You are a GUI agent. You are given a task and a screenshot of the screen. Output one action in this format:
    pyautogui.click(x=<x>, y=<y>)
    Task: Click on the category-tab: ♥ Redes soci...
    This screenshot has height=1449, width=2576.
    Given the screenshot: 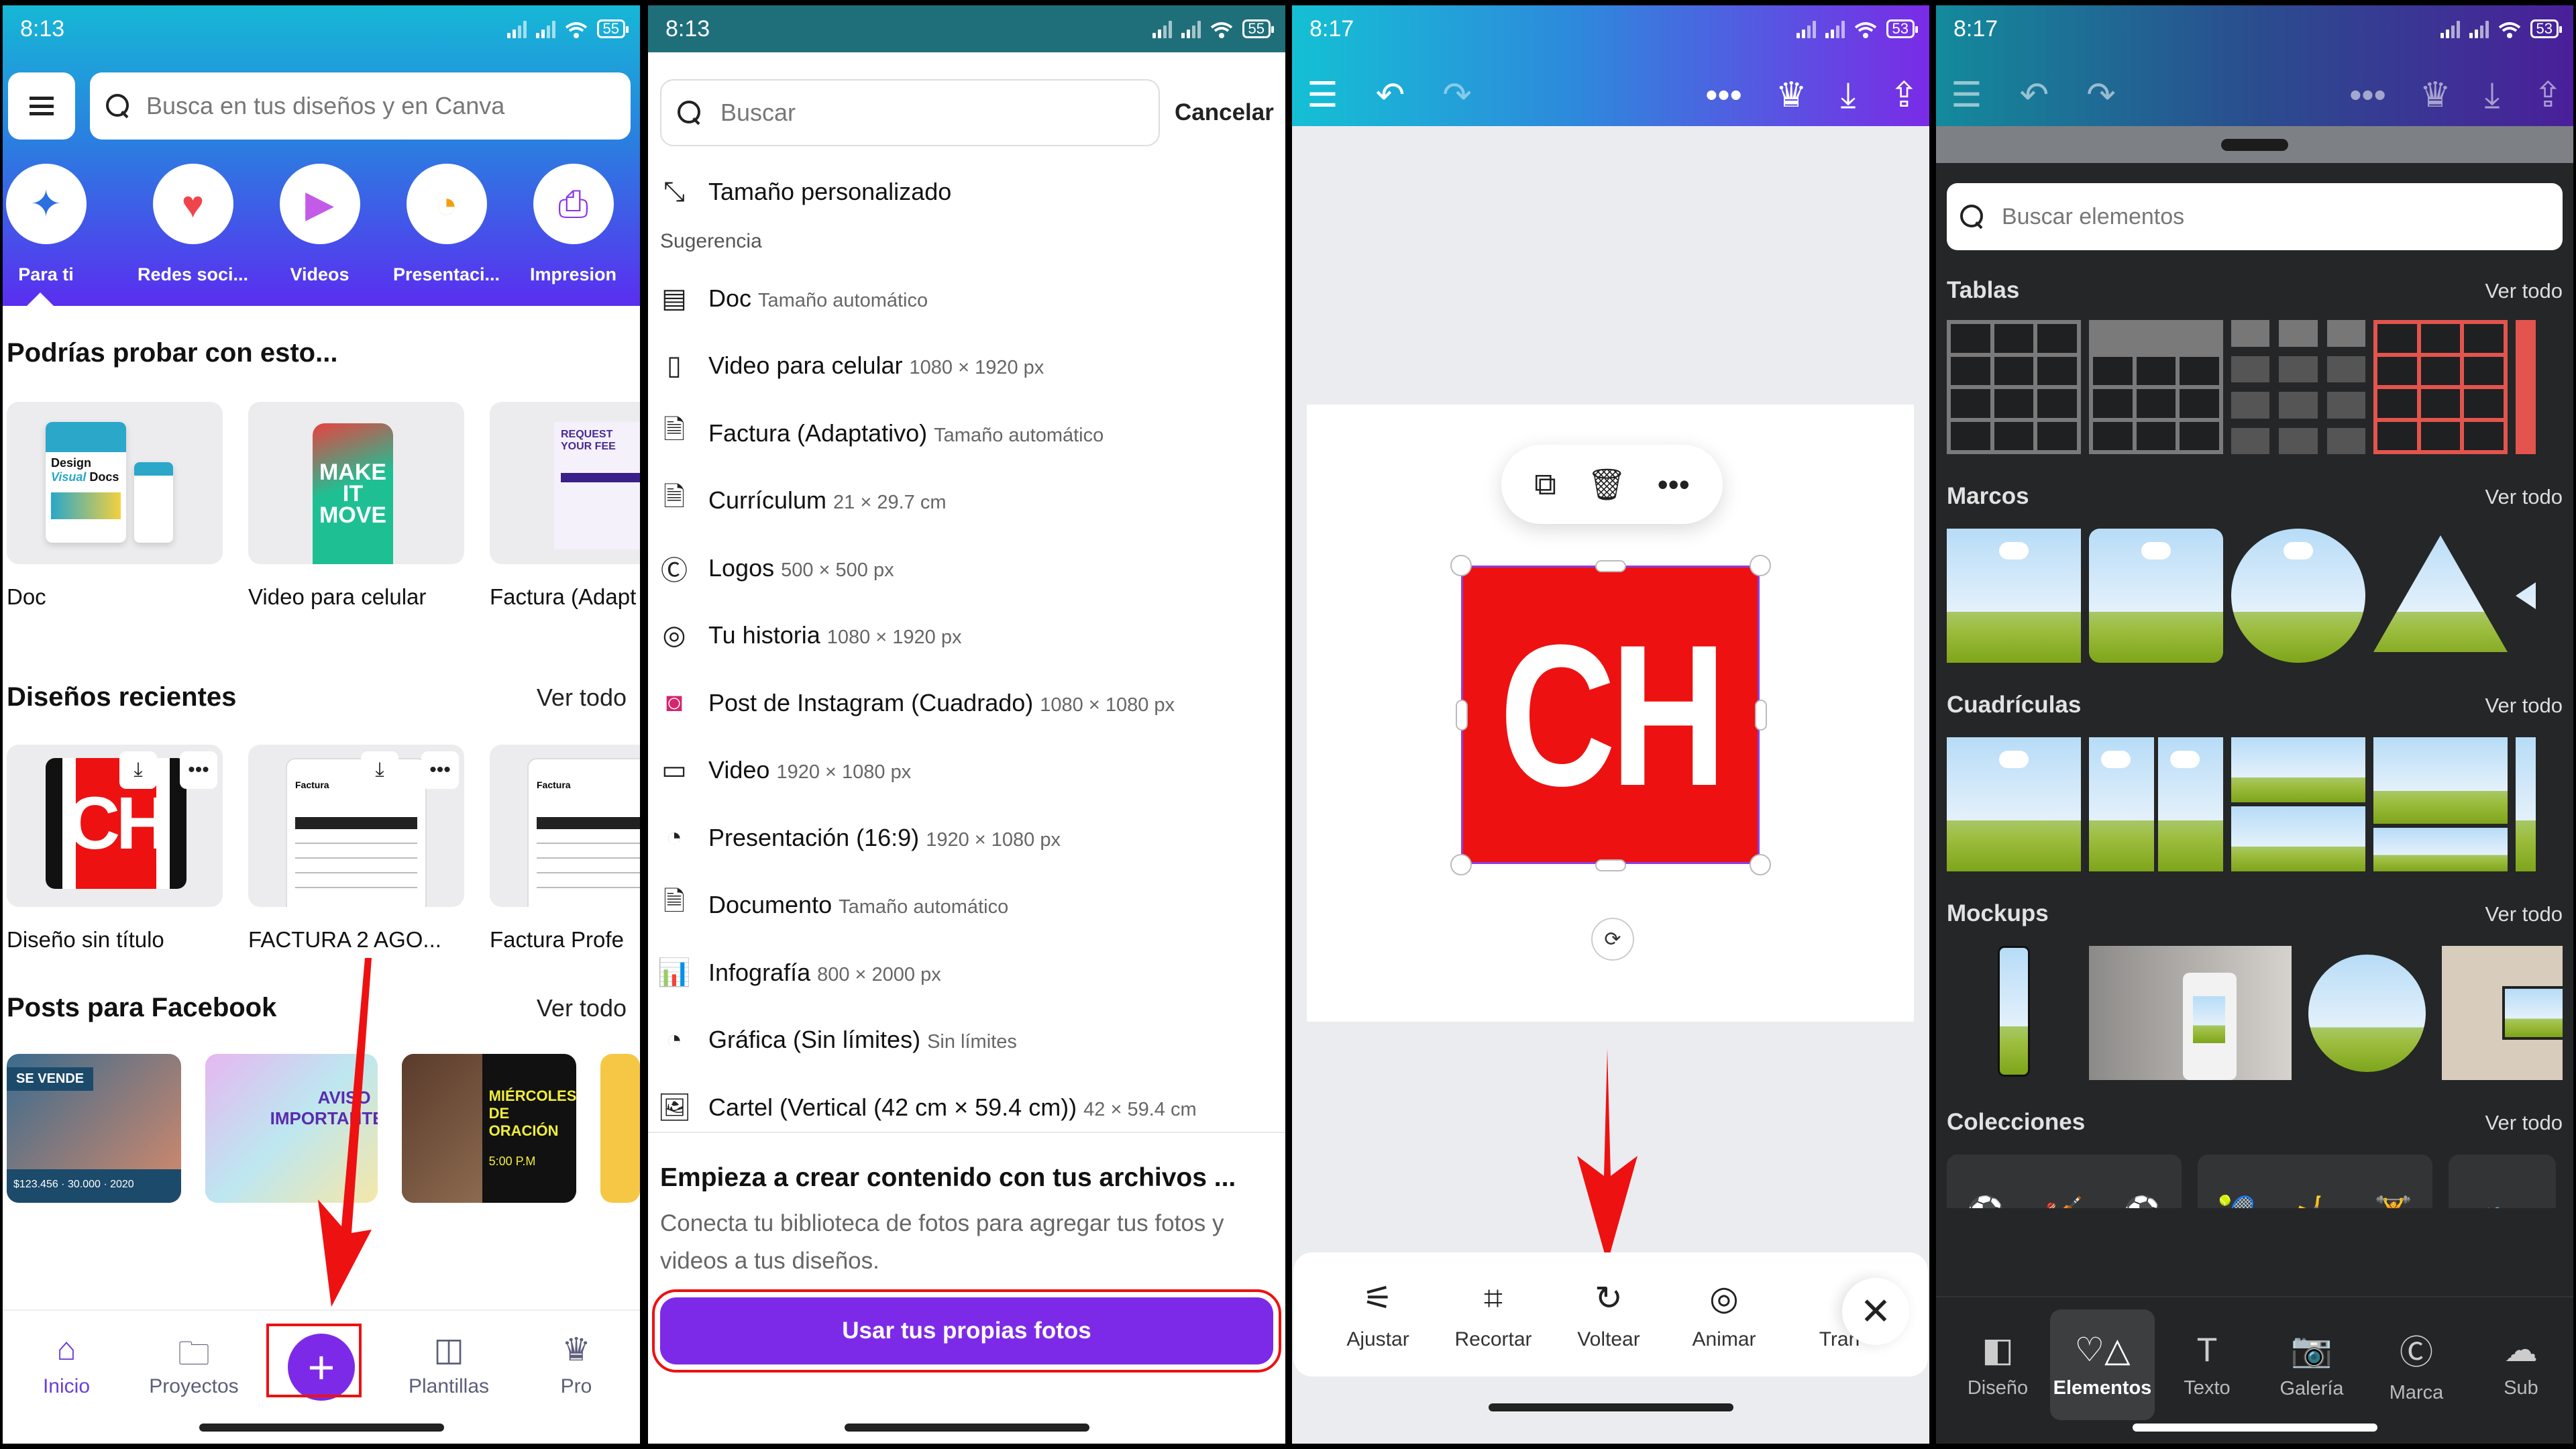 What is the action you would take?
    pyautogui.click(x=192, y=224)
    